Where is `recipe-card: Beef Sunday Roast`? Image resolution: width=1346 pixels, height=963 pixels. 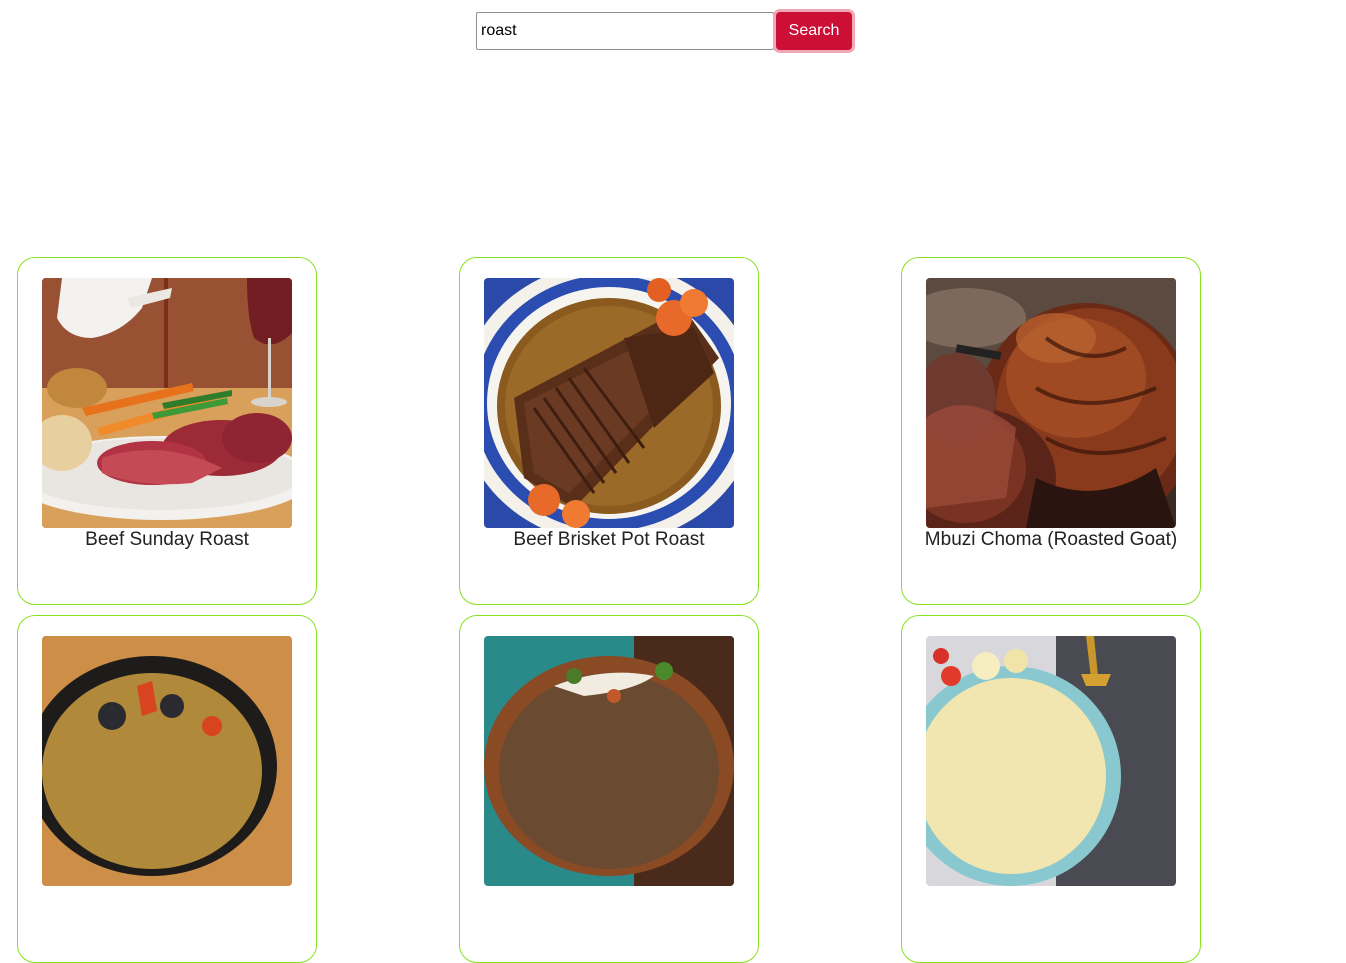
recipe-card: Beef Sunday Roast is located at coordinates (167, 431).